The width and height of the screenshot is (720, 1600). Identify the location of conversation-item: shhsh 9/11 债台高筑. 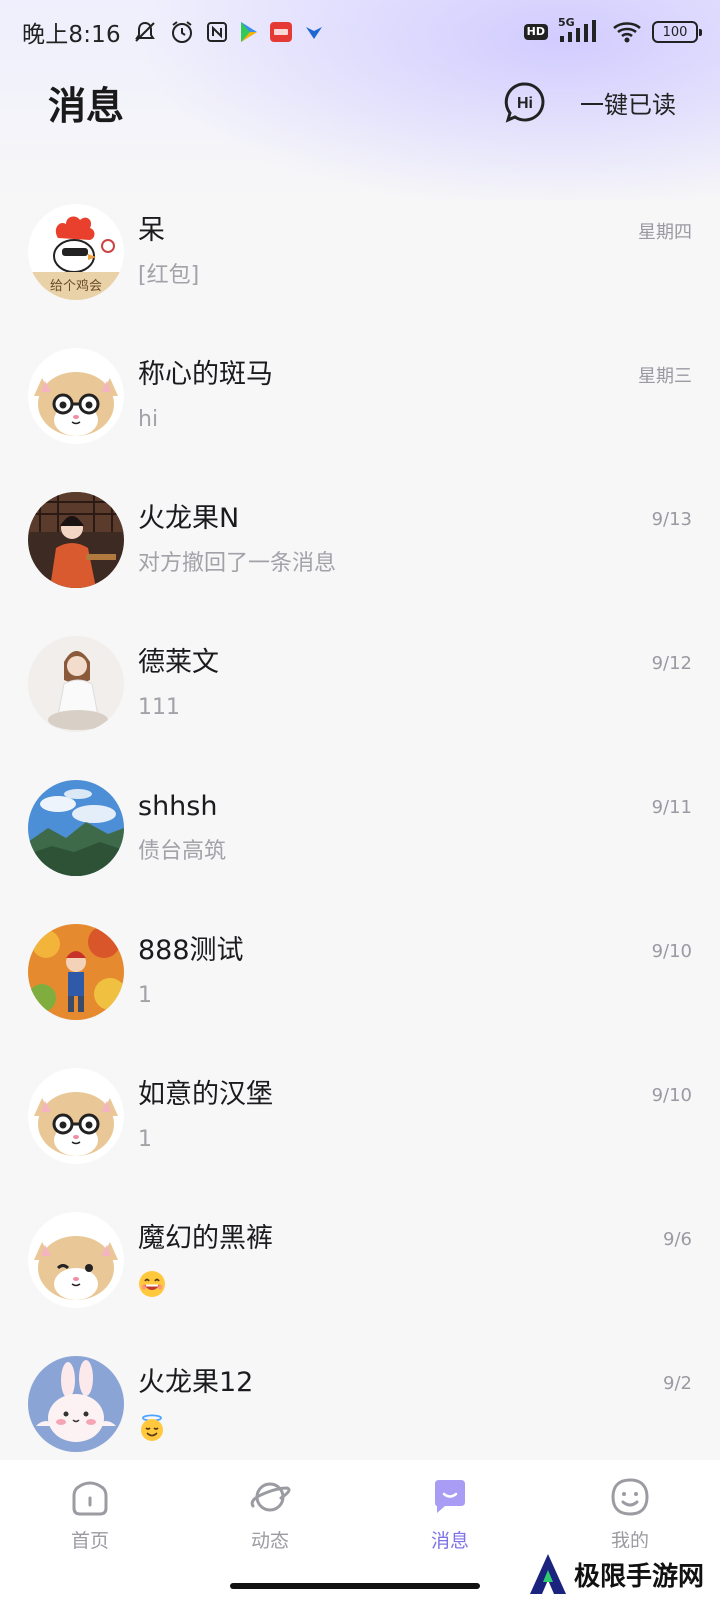
(360, 828).